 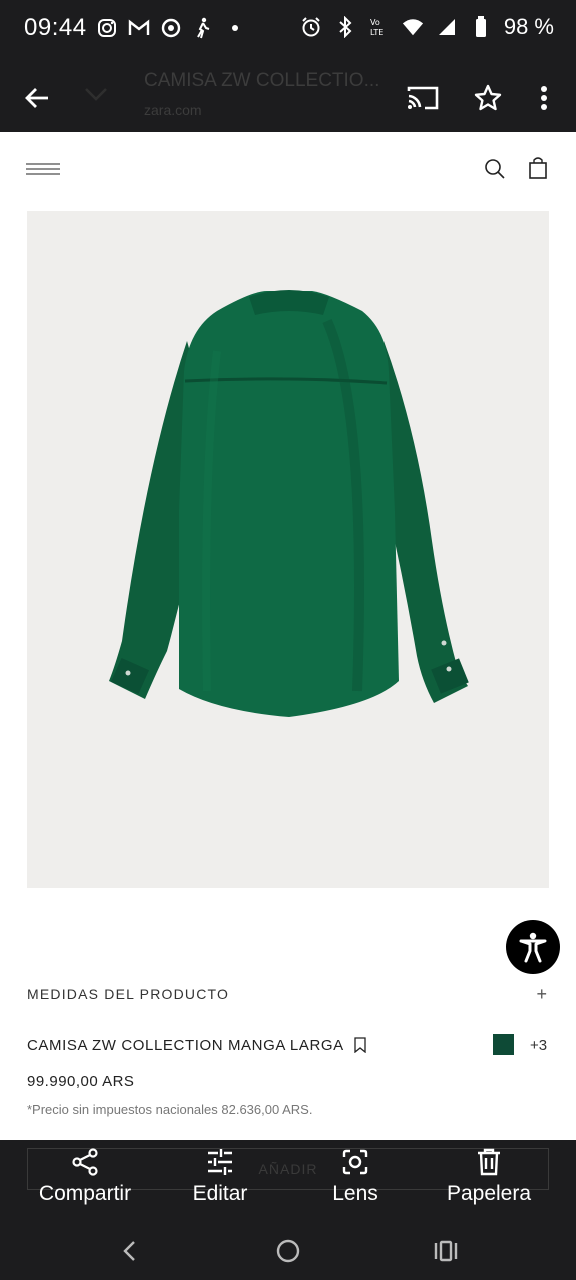 What do you see at coordinates (355, 1162) in the screenshot?
I see `lens-icon` at bounding box center [355, 1162].